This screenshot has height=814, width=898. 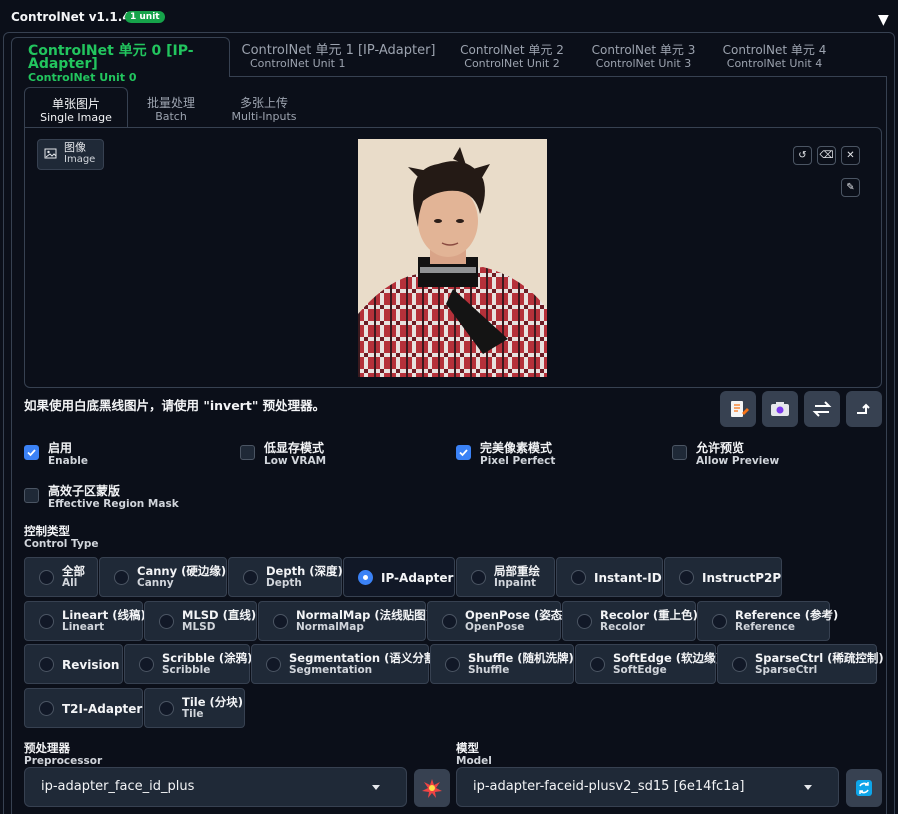 I want to click on image-label-text: 图像, so click(x=75, y=147).